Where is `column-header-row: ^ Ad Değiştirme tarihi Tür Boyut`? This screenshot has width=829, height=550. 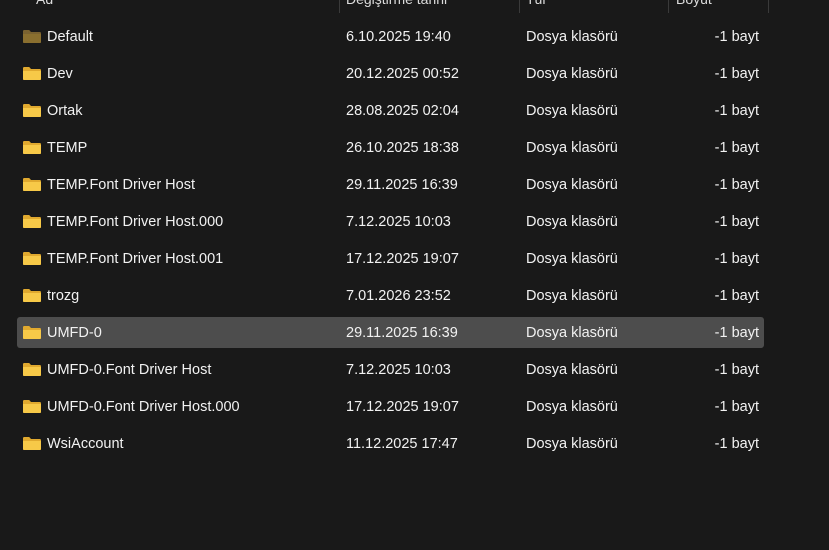
column-header-row: ^ Ad Değiştirme tarihi Tür Boyut is located at coordinates (414, 6).